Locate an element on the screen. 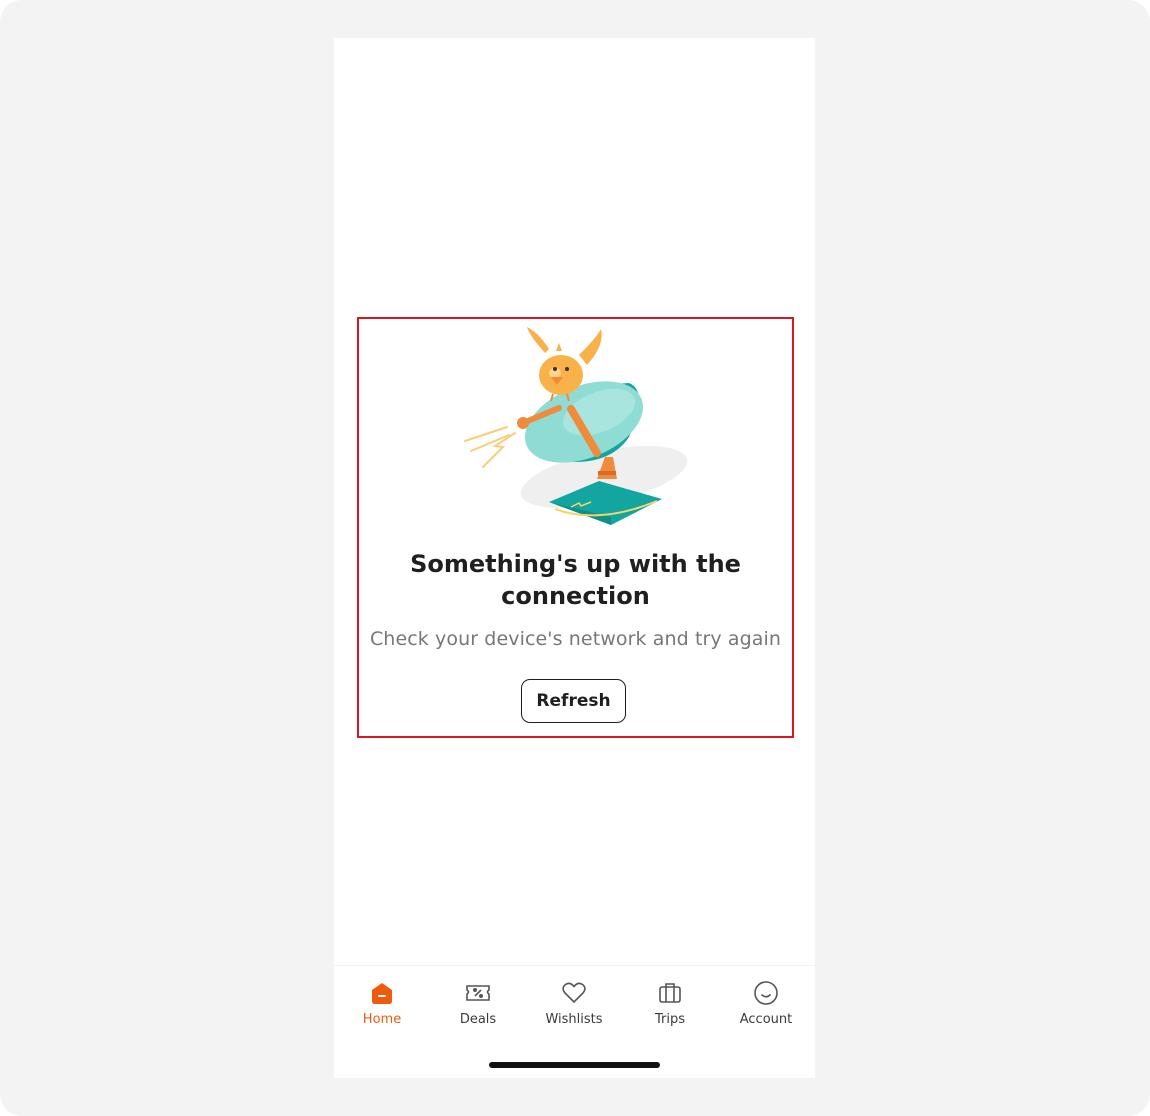 The width and height of the screenshot is (1150, 1116). nav-item-home: Home is located at coordinates (382, 1006).